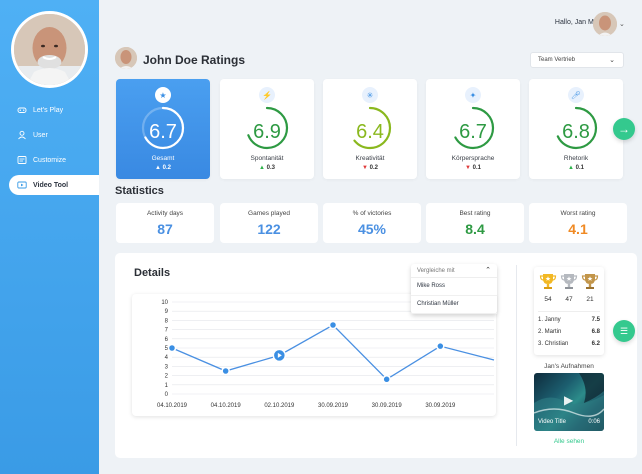 The height and width of the screenshot is (474, 642). I want to click on compare-placeholder: Vergleiche mit, so click(436, 271).